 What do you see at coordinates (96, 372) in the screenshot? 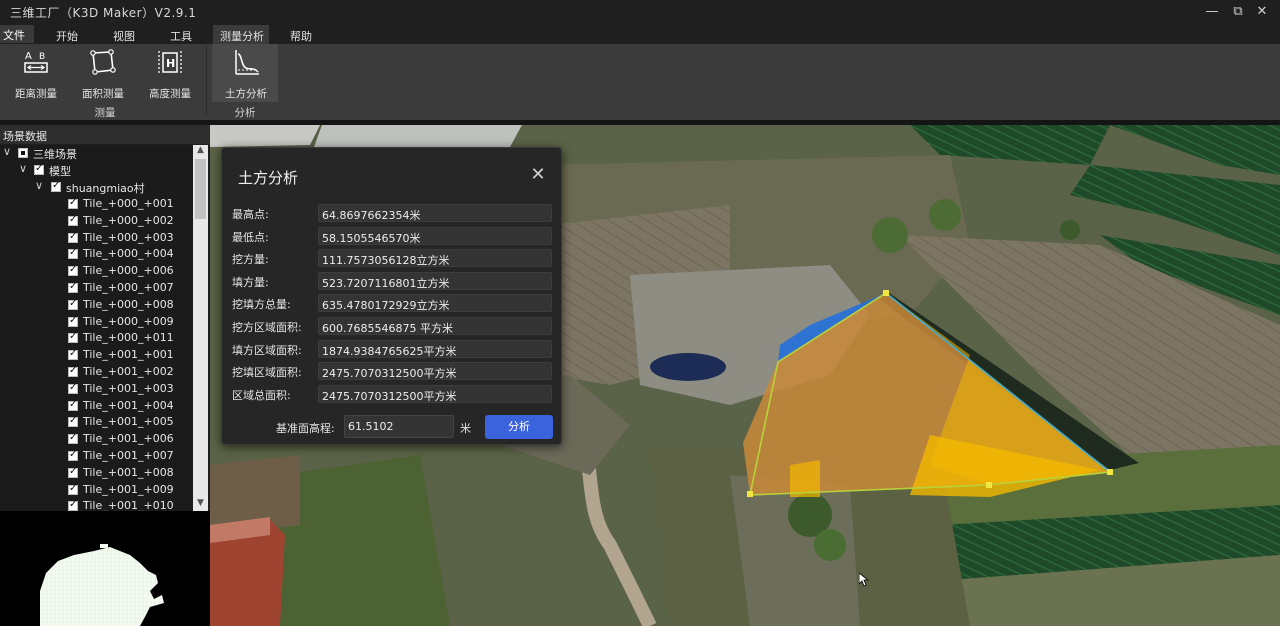
I see `tree-node-tile: Tile_+001_+002` at bounding box center [96, 372].